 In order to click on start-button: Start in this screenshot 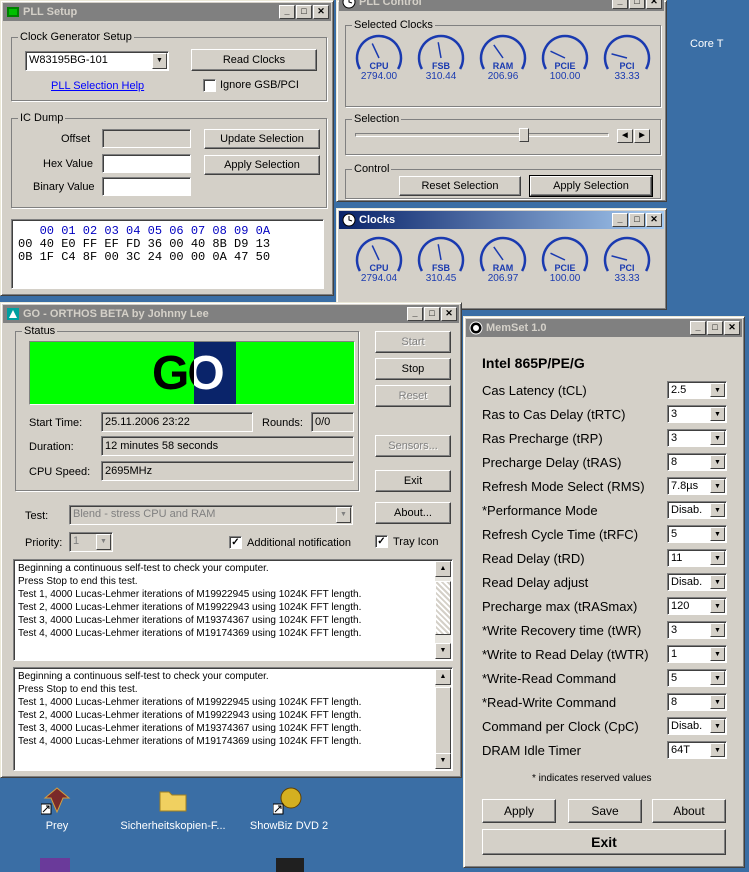, I will do `click(413, 342)`.